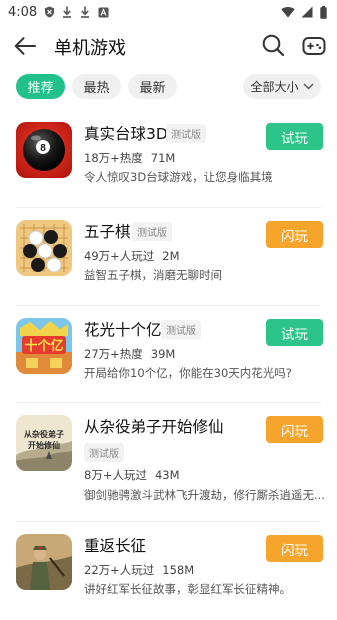 This screenshot has width=337, height=620. What do you see at coordinates (274, 87) in the screenshot?
I see `size-filter-label: 全部大小` at bounding box center [274, 87].